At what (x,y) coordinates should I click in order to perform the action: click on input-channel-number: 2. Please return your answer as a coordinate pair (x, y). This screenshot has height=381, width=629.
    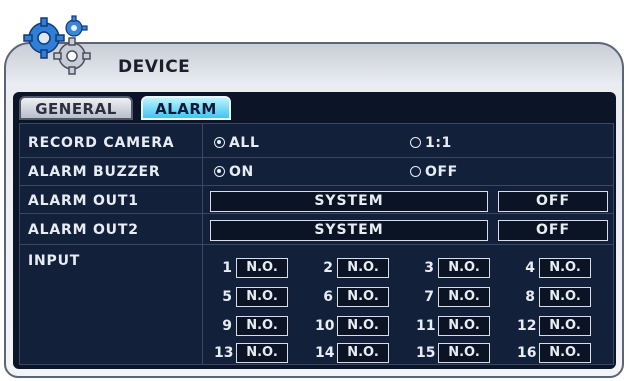
    Looking at the image, I should click on (328, 268).